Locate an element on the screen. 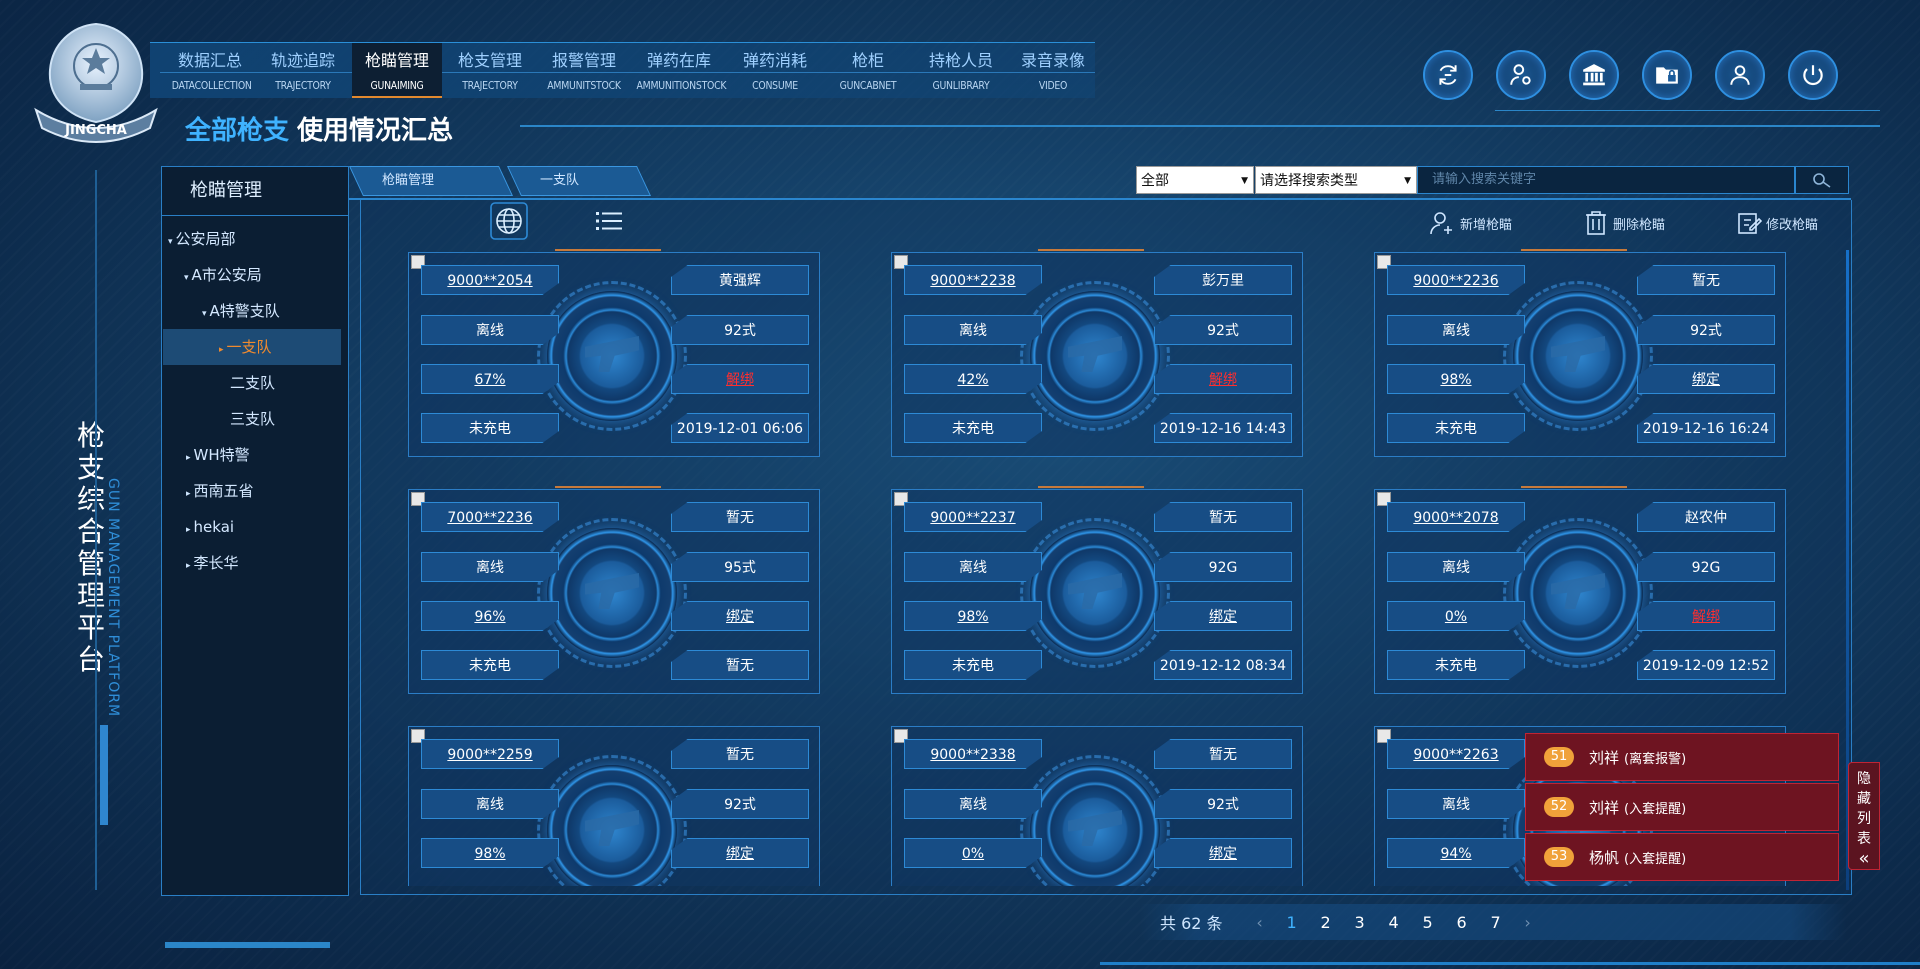 Image resolution: width=1920 pixels, height=969 pixels. nav-tab-gun-cabinet: 枪柜 GUNCABNET is located at coordinates (868, 70).